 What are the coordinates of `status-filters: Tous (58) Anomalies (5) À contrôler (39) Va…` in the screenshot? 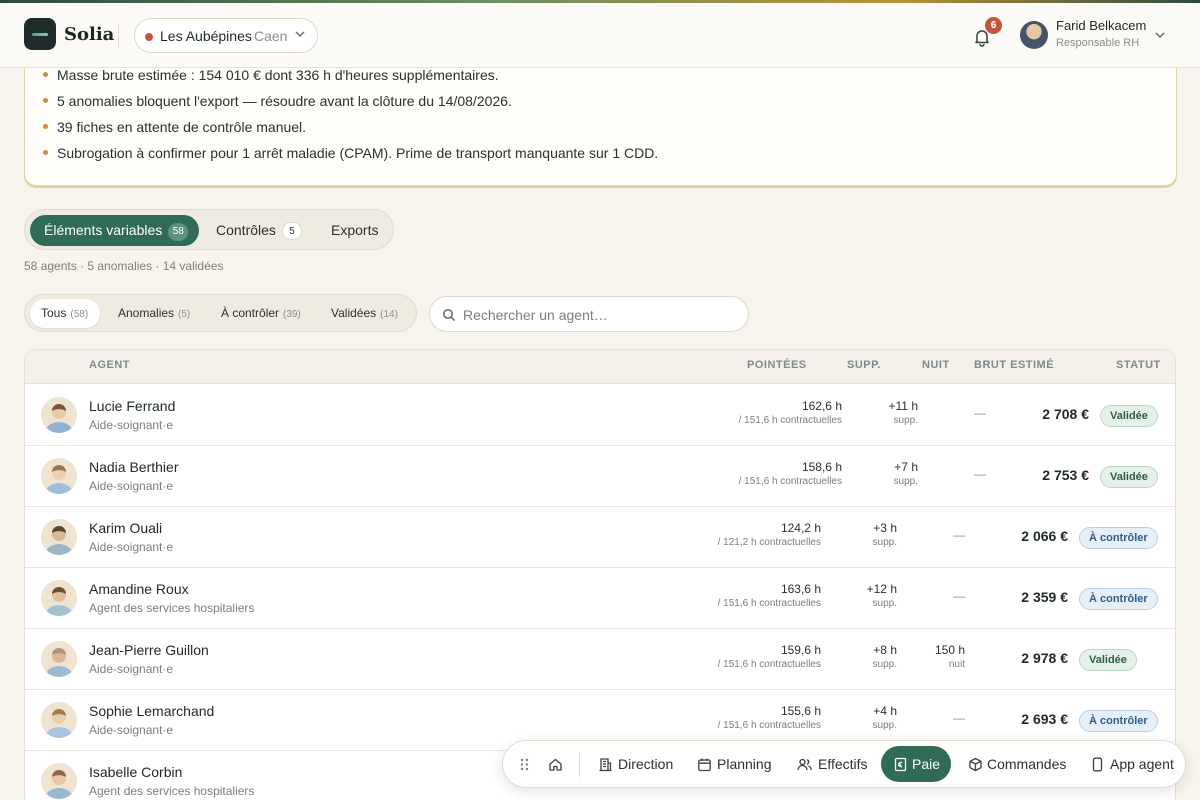 It's located at (220, 313).